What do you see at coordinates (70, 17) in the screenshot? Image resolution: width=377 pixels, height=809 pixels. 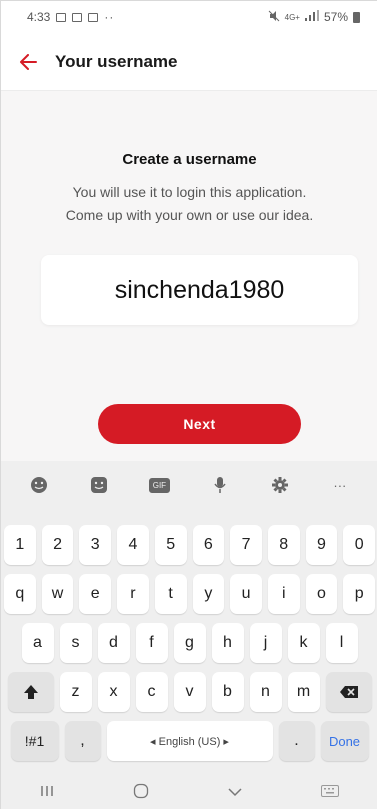 I see `status-left: 4:33 ··` at bounding box center [70, 17].